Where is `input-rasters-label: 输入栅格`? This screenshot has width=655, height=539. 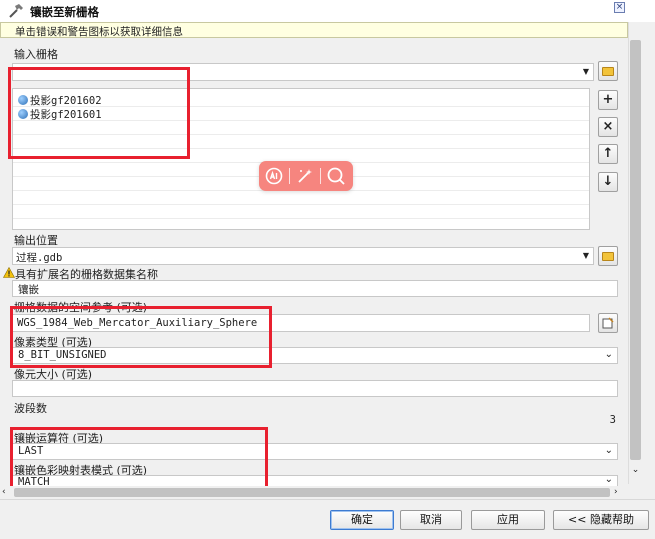
input-rasters-label: 输入栅格 is located at coordinates (36, 54).